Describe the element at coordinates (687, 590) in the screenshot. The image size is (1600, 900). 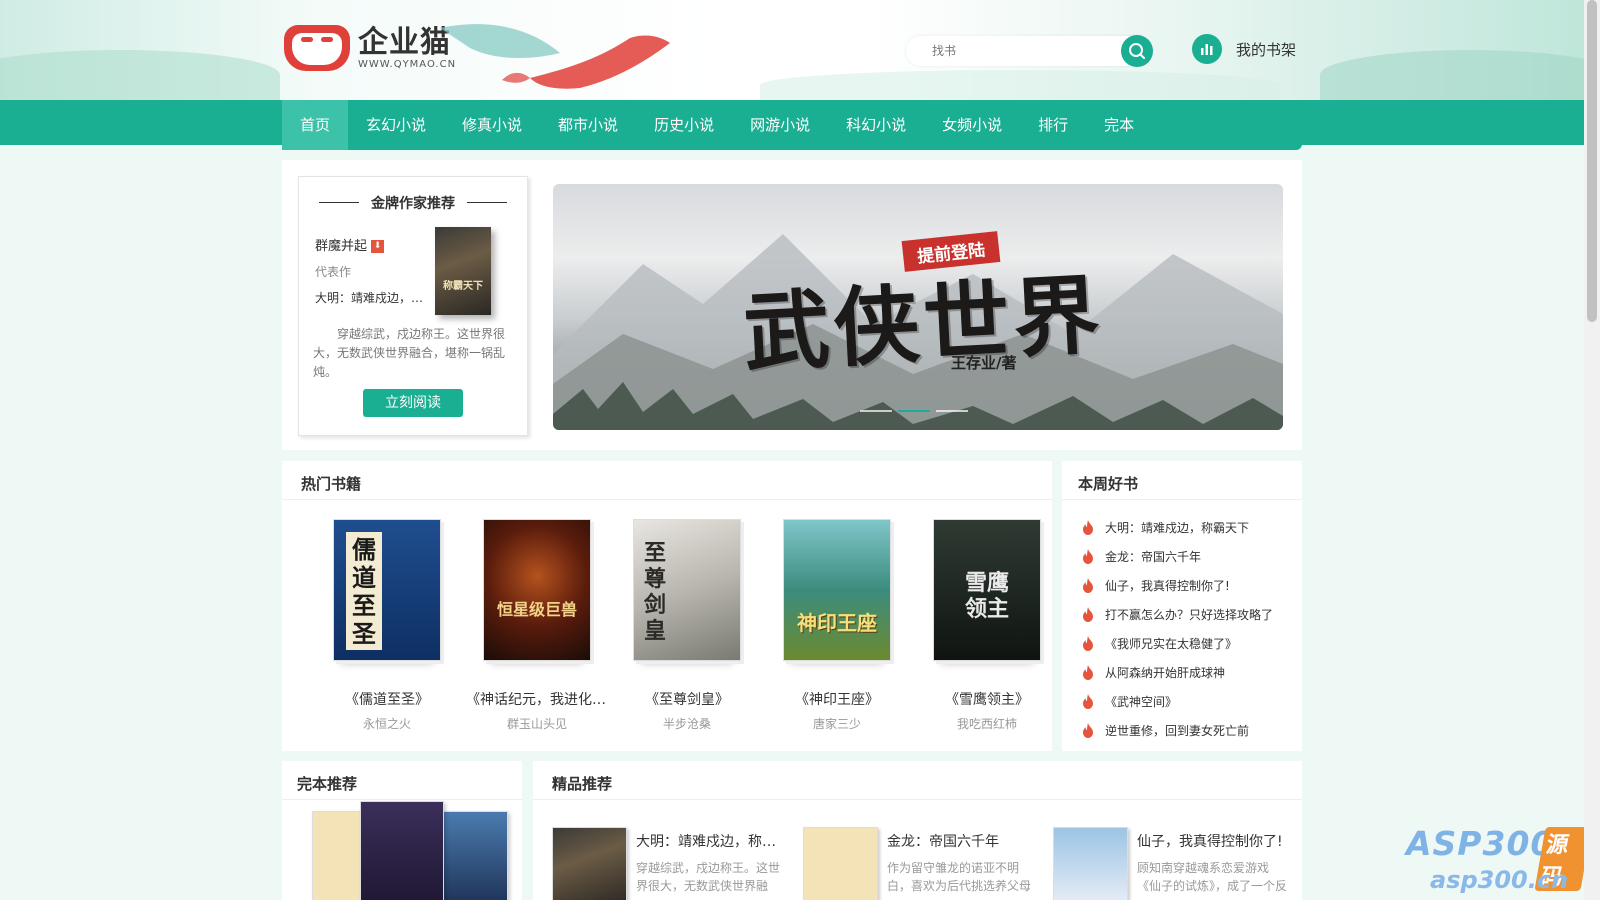
I see `book-cover: 至尊剑皇` at that location.